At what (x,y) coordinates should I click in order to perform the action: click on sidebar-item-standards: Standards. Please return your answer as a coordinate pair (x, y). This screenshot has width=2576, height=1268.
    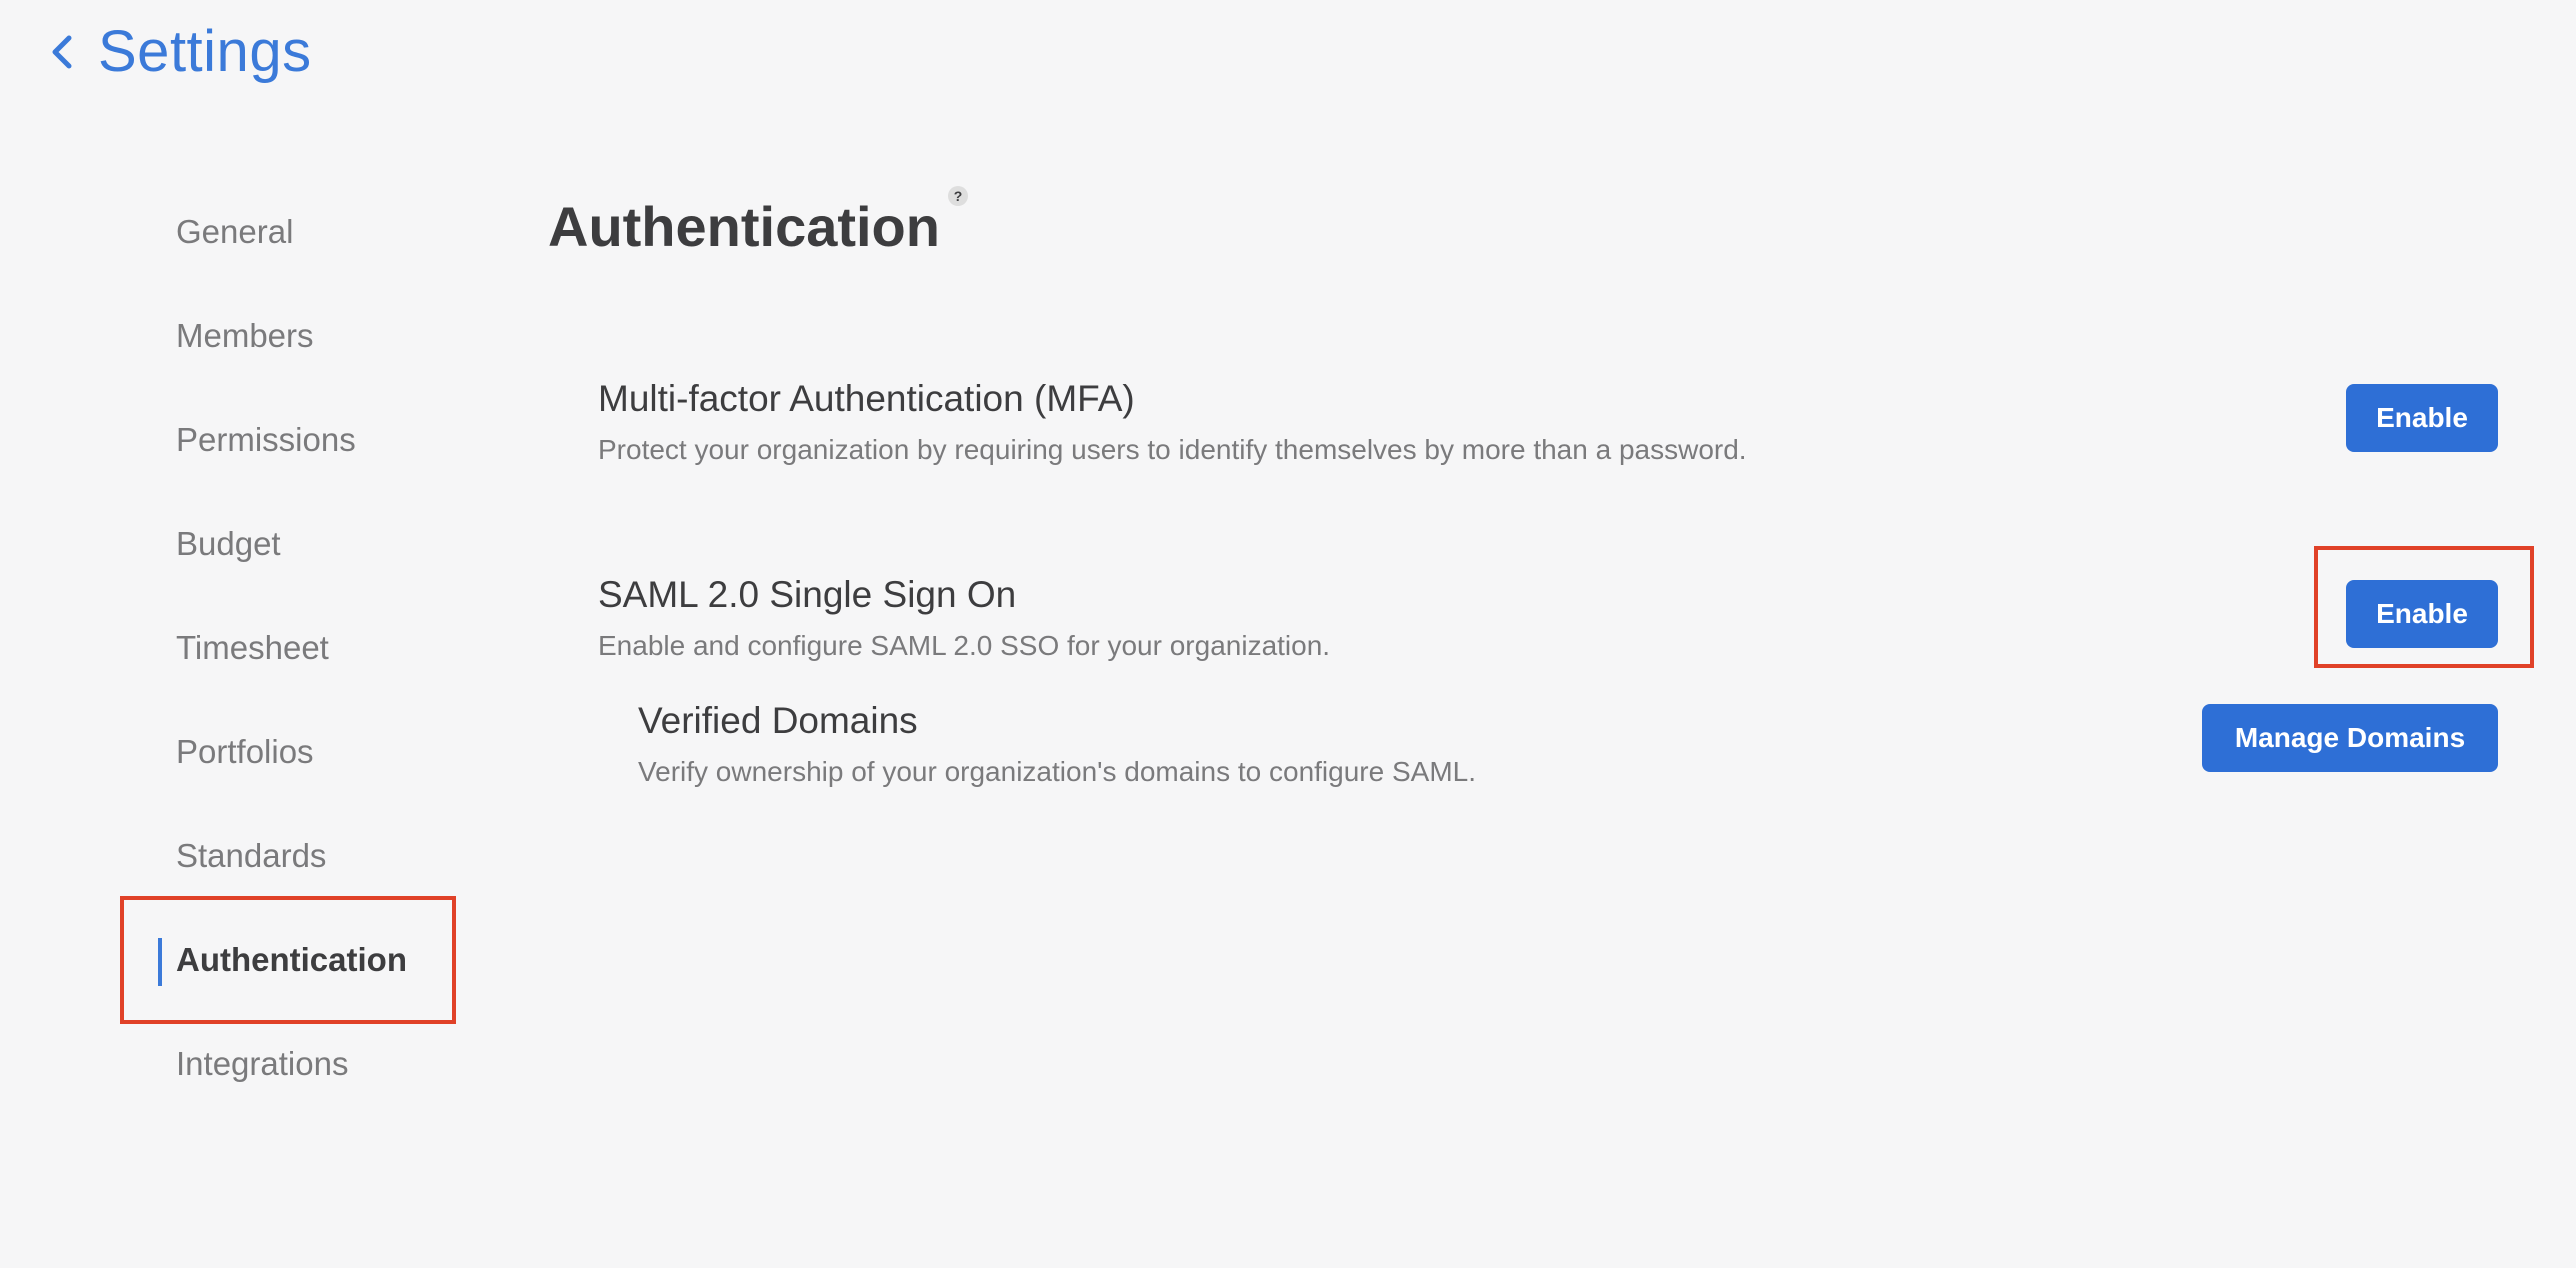
    Looking at the image, I should click on (290, 856).